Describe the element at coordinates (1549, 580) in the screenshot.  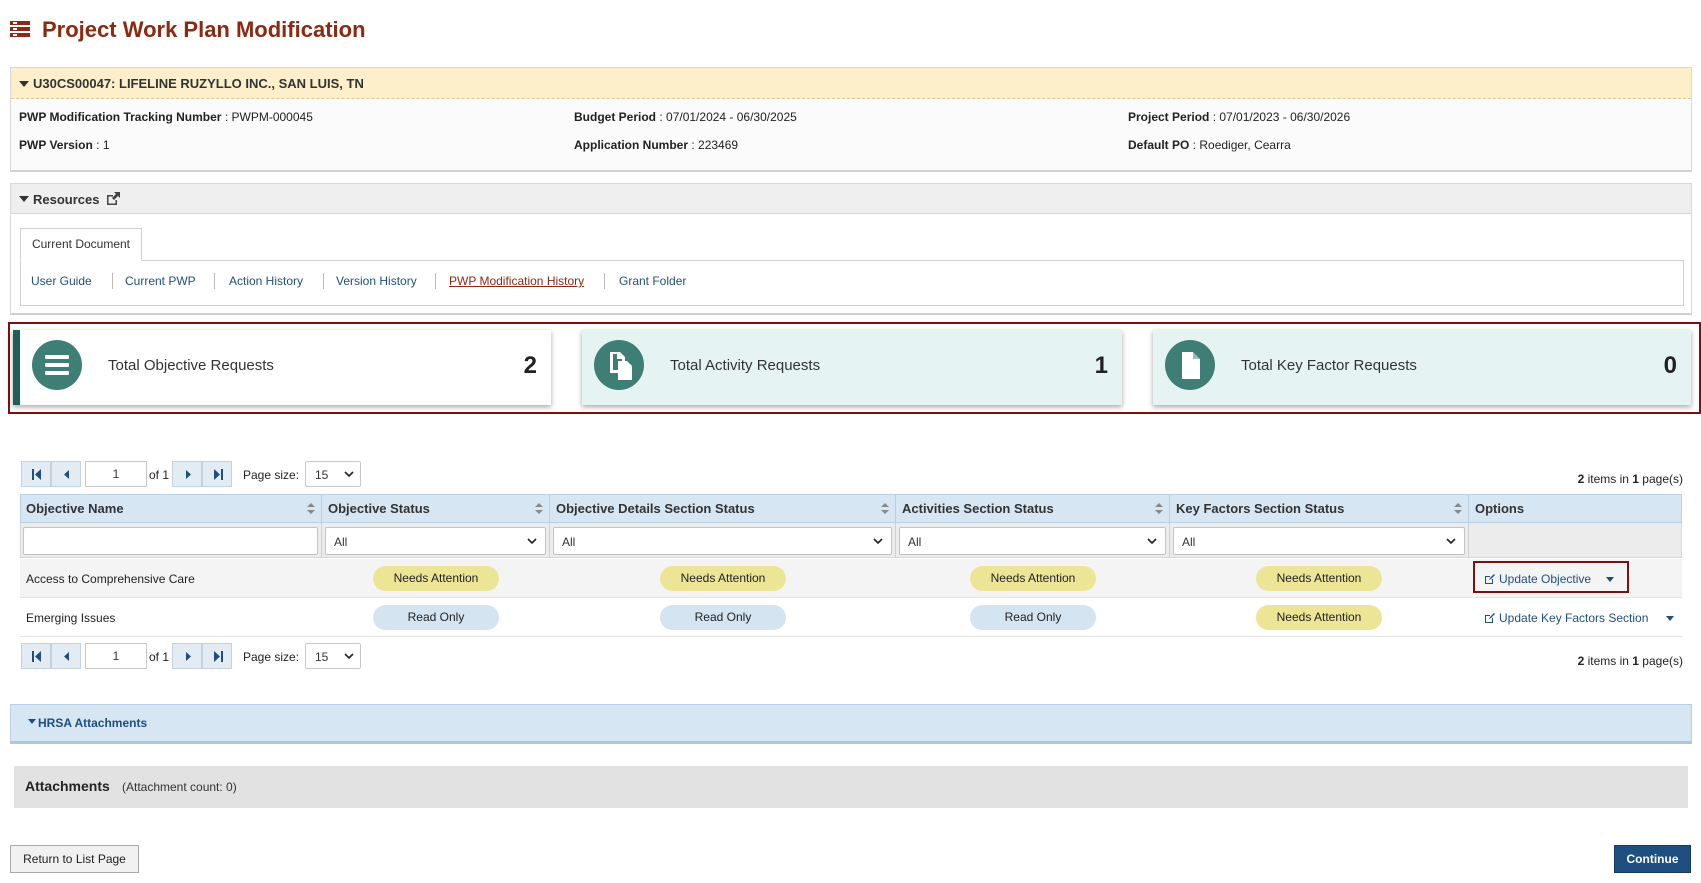
I see `update-objective-button: Update Objective` at that location.